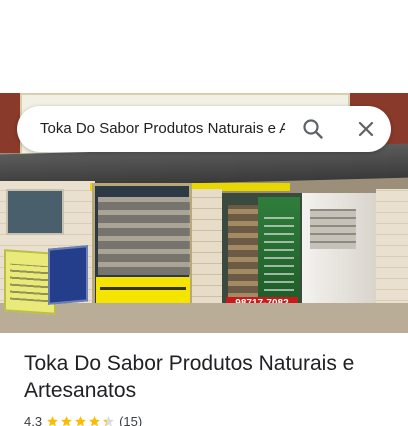 The image size is (408, 426). Describe the element at coordinates (30, 283) in the screenshot. I see `photo-sign-board-text` at that location.